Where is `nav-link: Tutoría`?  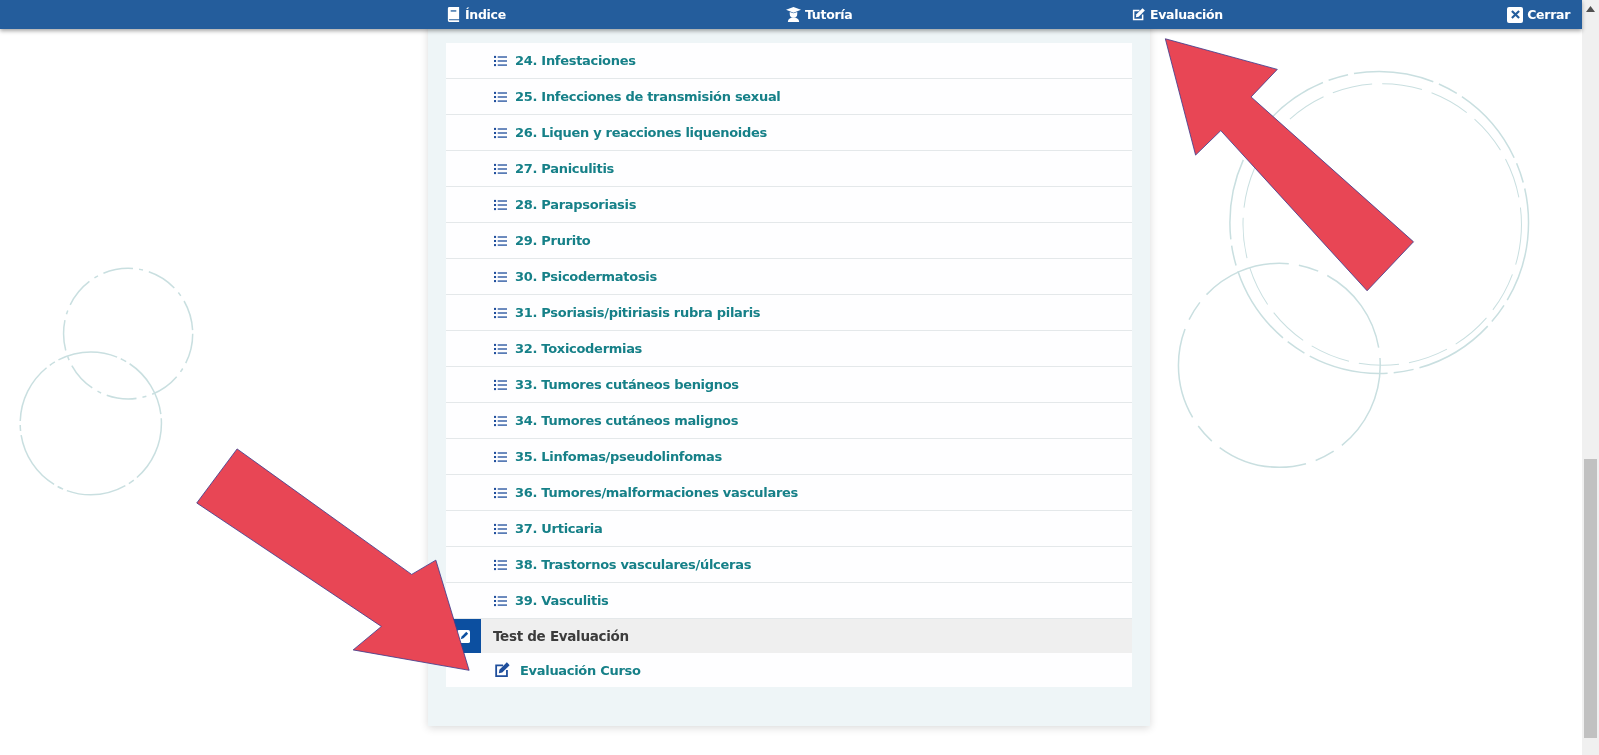 nav-link: Tutoría is located at coordinates (819, 14).